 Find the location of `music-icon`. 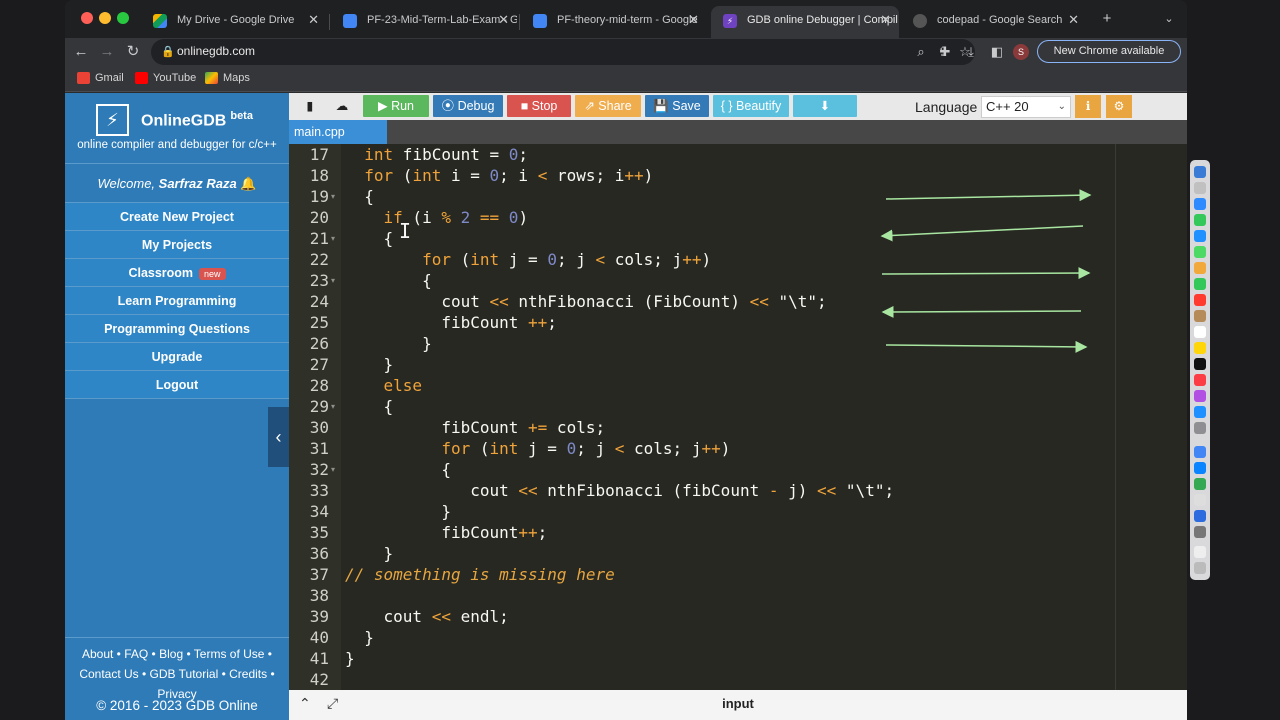

music-icon is located at coordinates (1200, 380).